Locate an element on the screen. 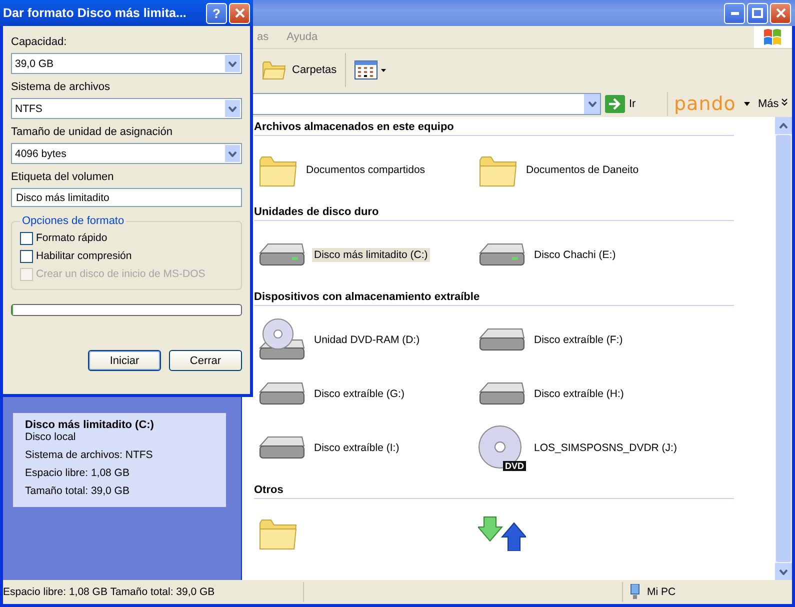  field-label: Tamaño de unidad de asignación is located at coordinates (92, 132).